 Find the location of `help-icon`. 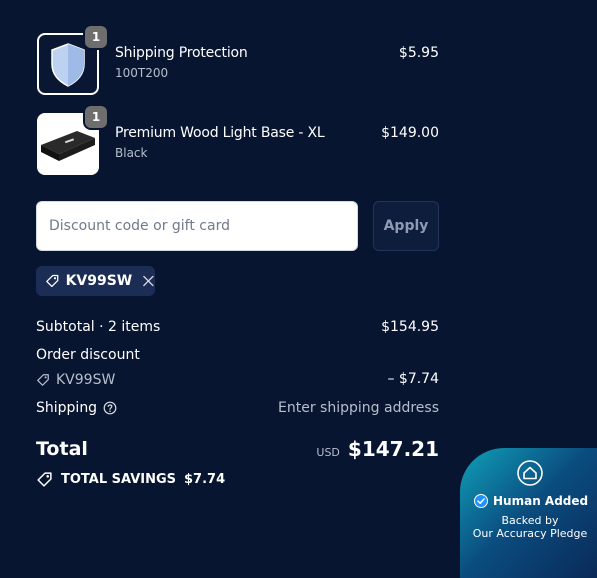

help-icon is located at coordinates (110, 408).